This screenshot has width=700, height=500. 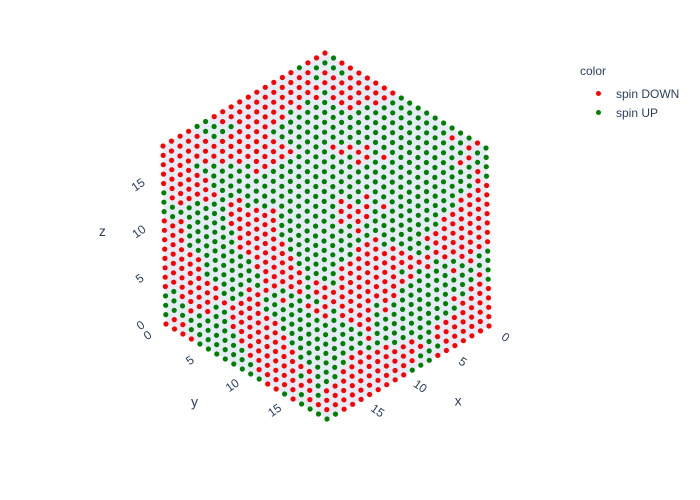 What do you see at coordinates (637, 93) in the screenshot?
I see `legend-item-spin-down: spin DOWN` at bounding box center [637, 93].